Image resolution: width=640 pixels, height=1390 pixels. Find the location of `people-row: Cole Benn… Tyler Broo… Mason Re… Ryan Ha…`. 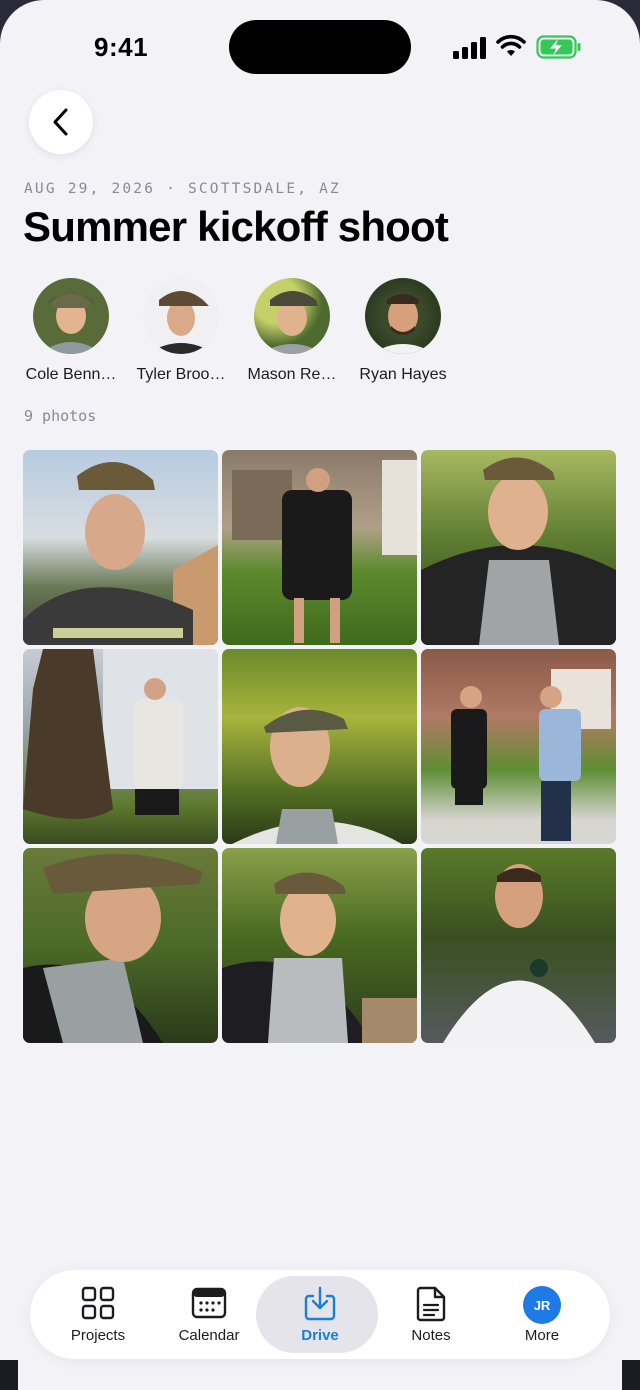

people-row: Cole Benn… Tyler Broo… Mason Re… Ryan Ha… is located at coordinates (320, 333).